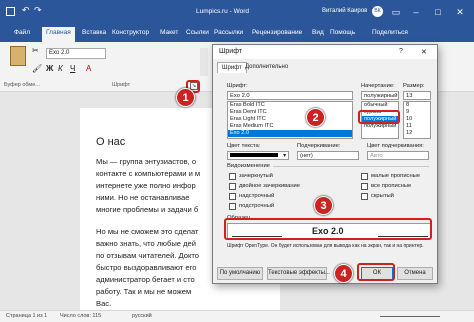 This screenshot has height=322, width=474. What do you see at coordinates (26, 316) in the screenshot?
I see `status-page: Страница 1 из 1` at bounding box center [26, 316].